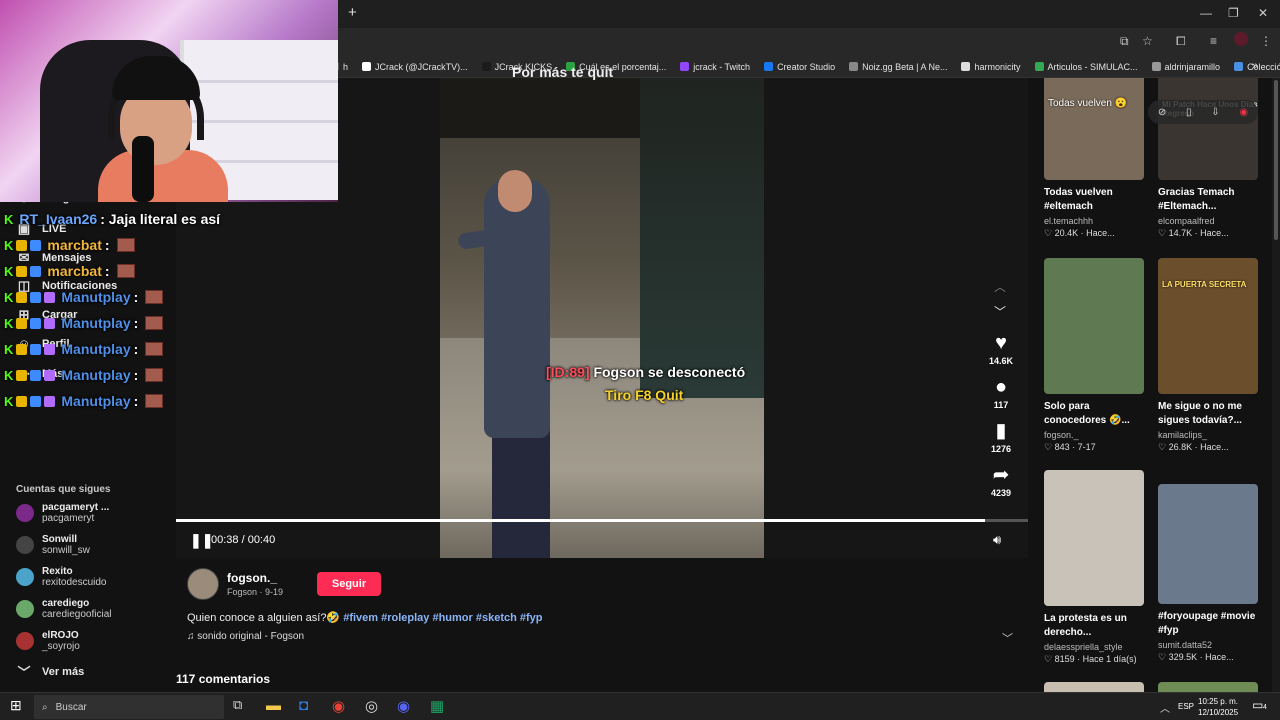  Describe the element at coordinates (1218, 707) in the screenshot. I see `taskbar-clock: 10:25 p. m. 12/10/2025` at that location.